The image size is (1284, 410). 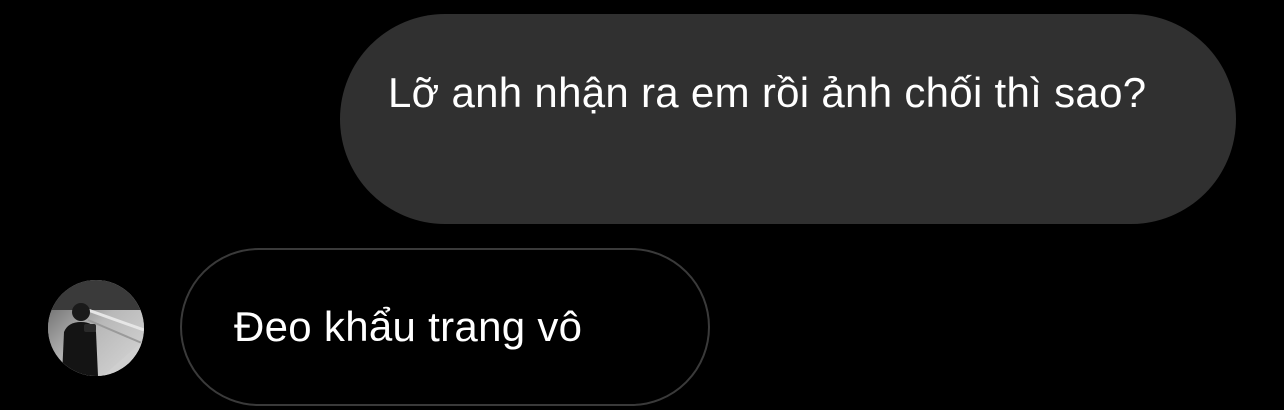 I want to click on person-photo-icon, so click(x=96, y=328).